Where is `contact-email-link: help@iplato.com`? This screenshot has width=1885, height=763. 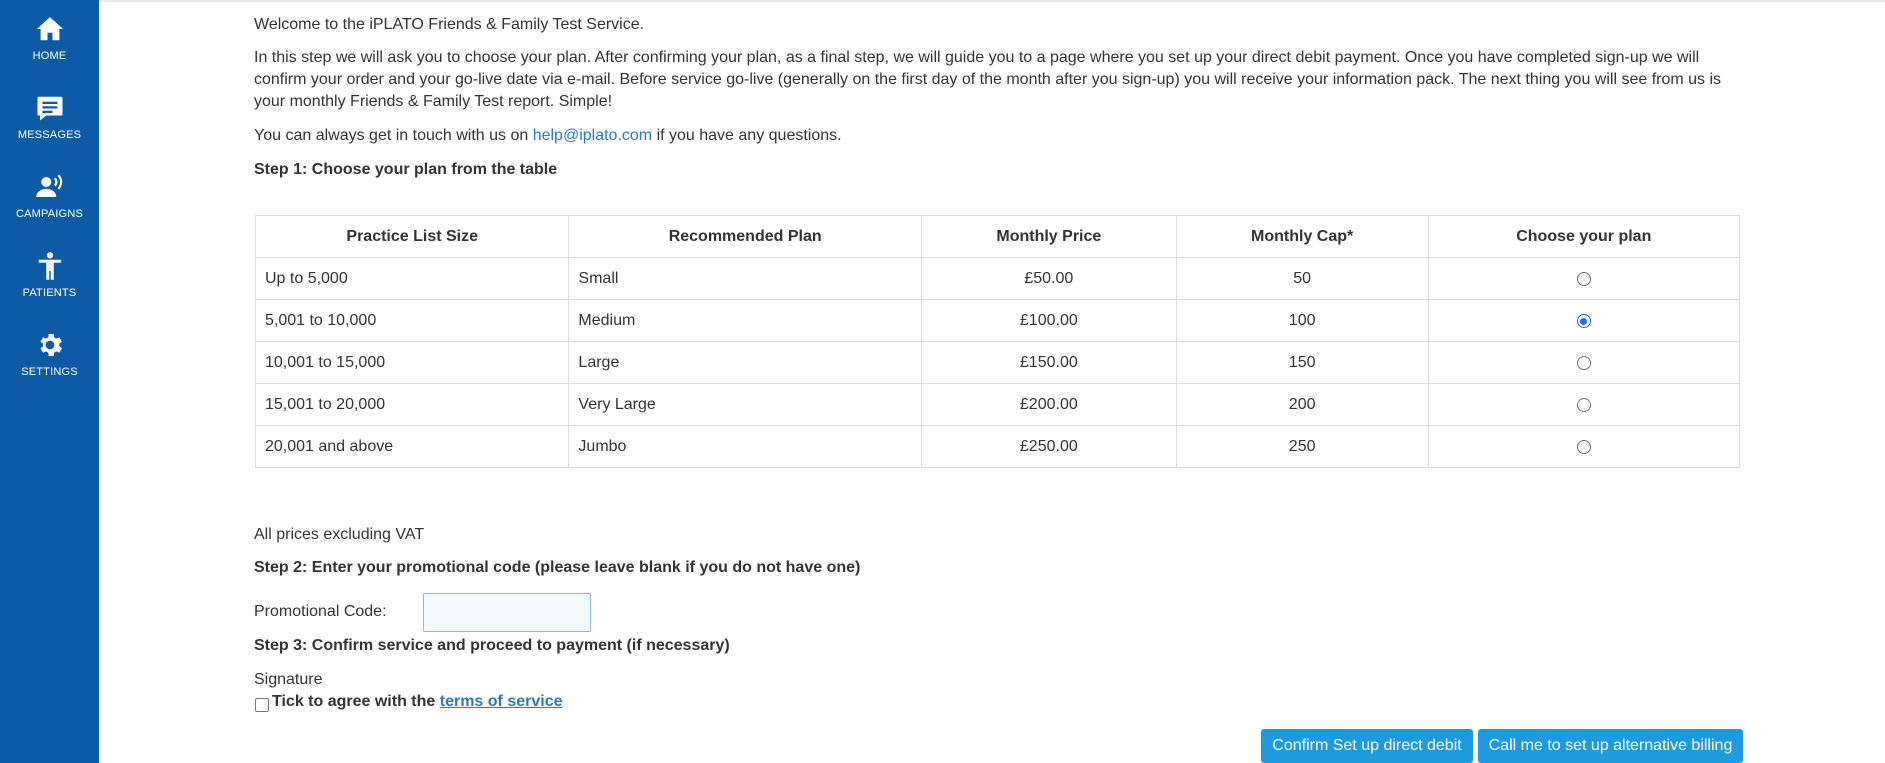 contact-email-link: help@iplato.com is located at coordinates (592, 135).